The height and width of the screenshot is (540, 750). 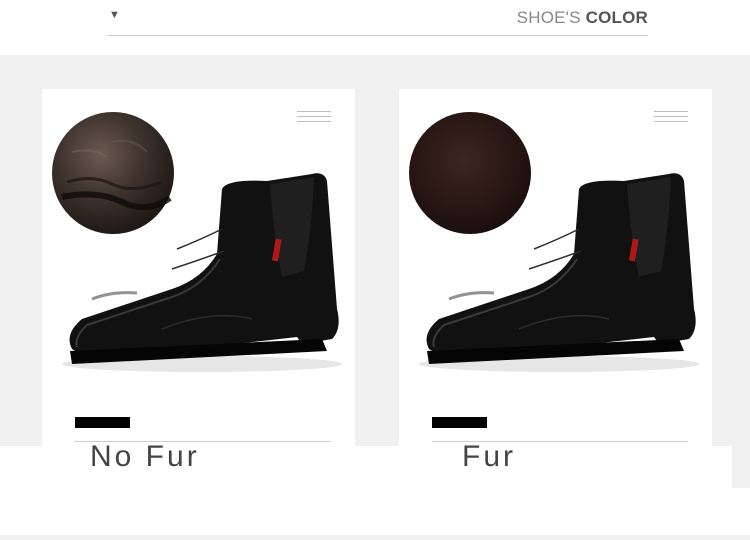 What do you see at coordinates (582, 18) in the screenshot?
I see `section-title: SHOE'S COLOR` at bounding box center [582, 18].